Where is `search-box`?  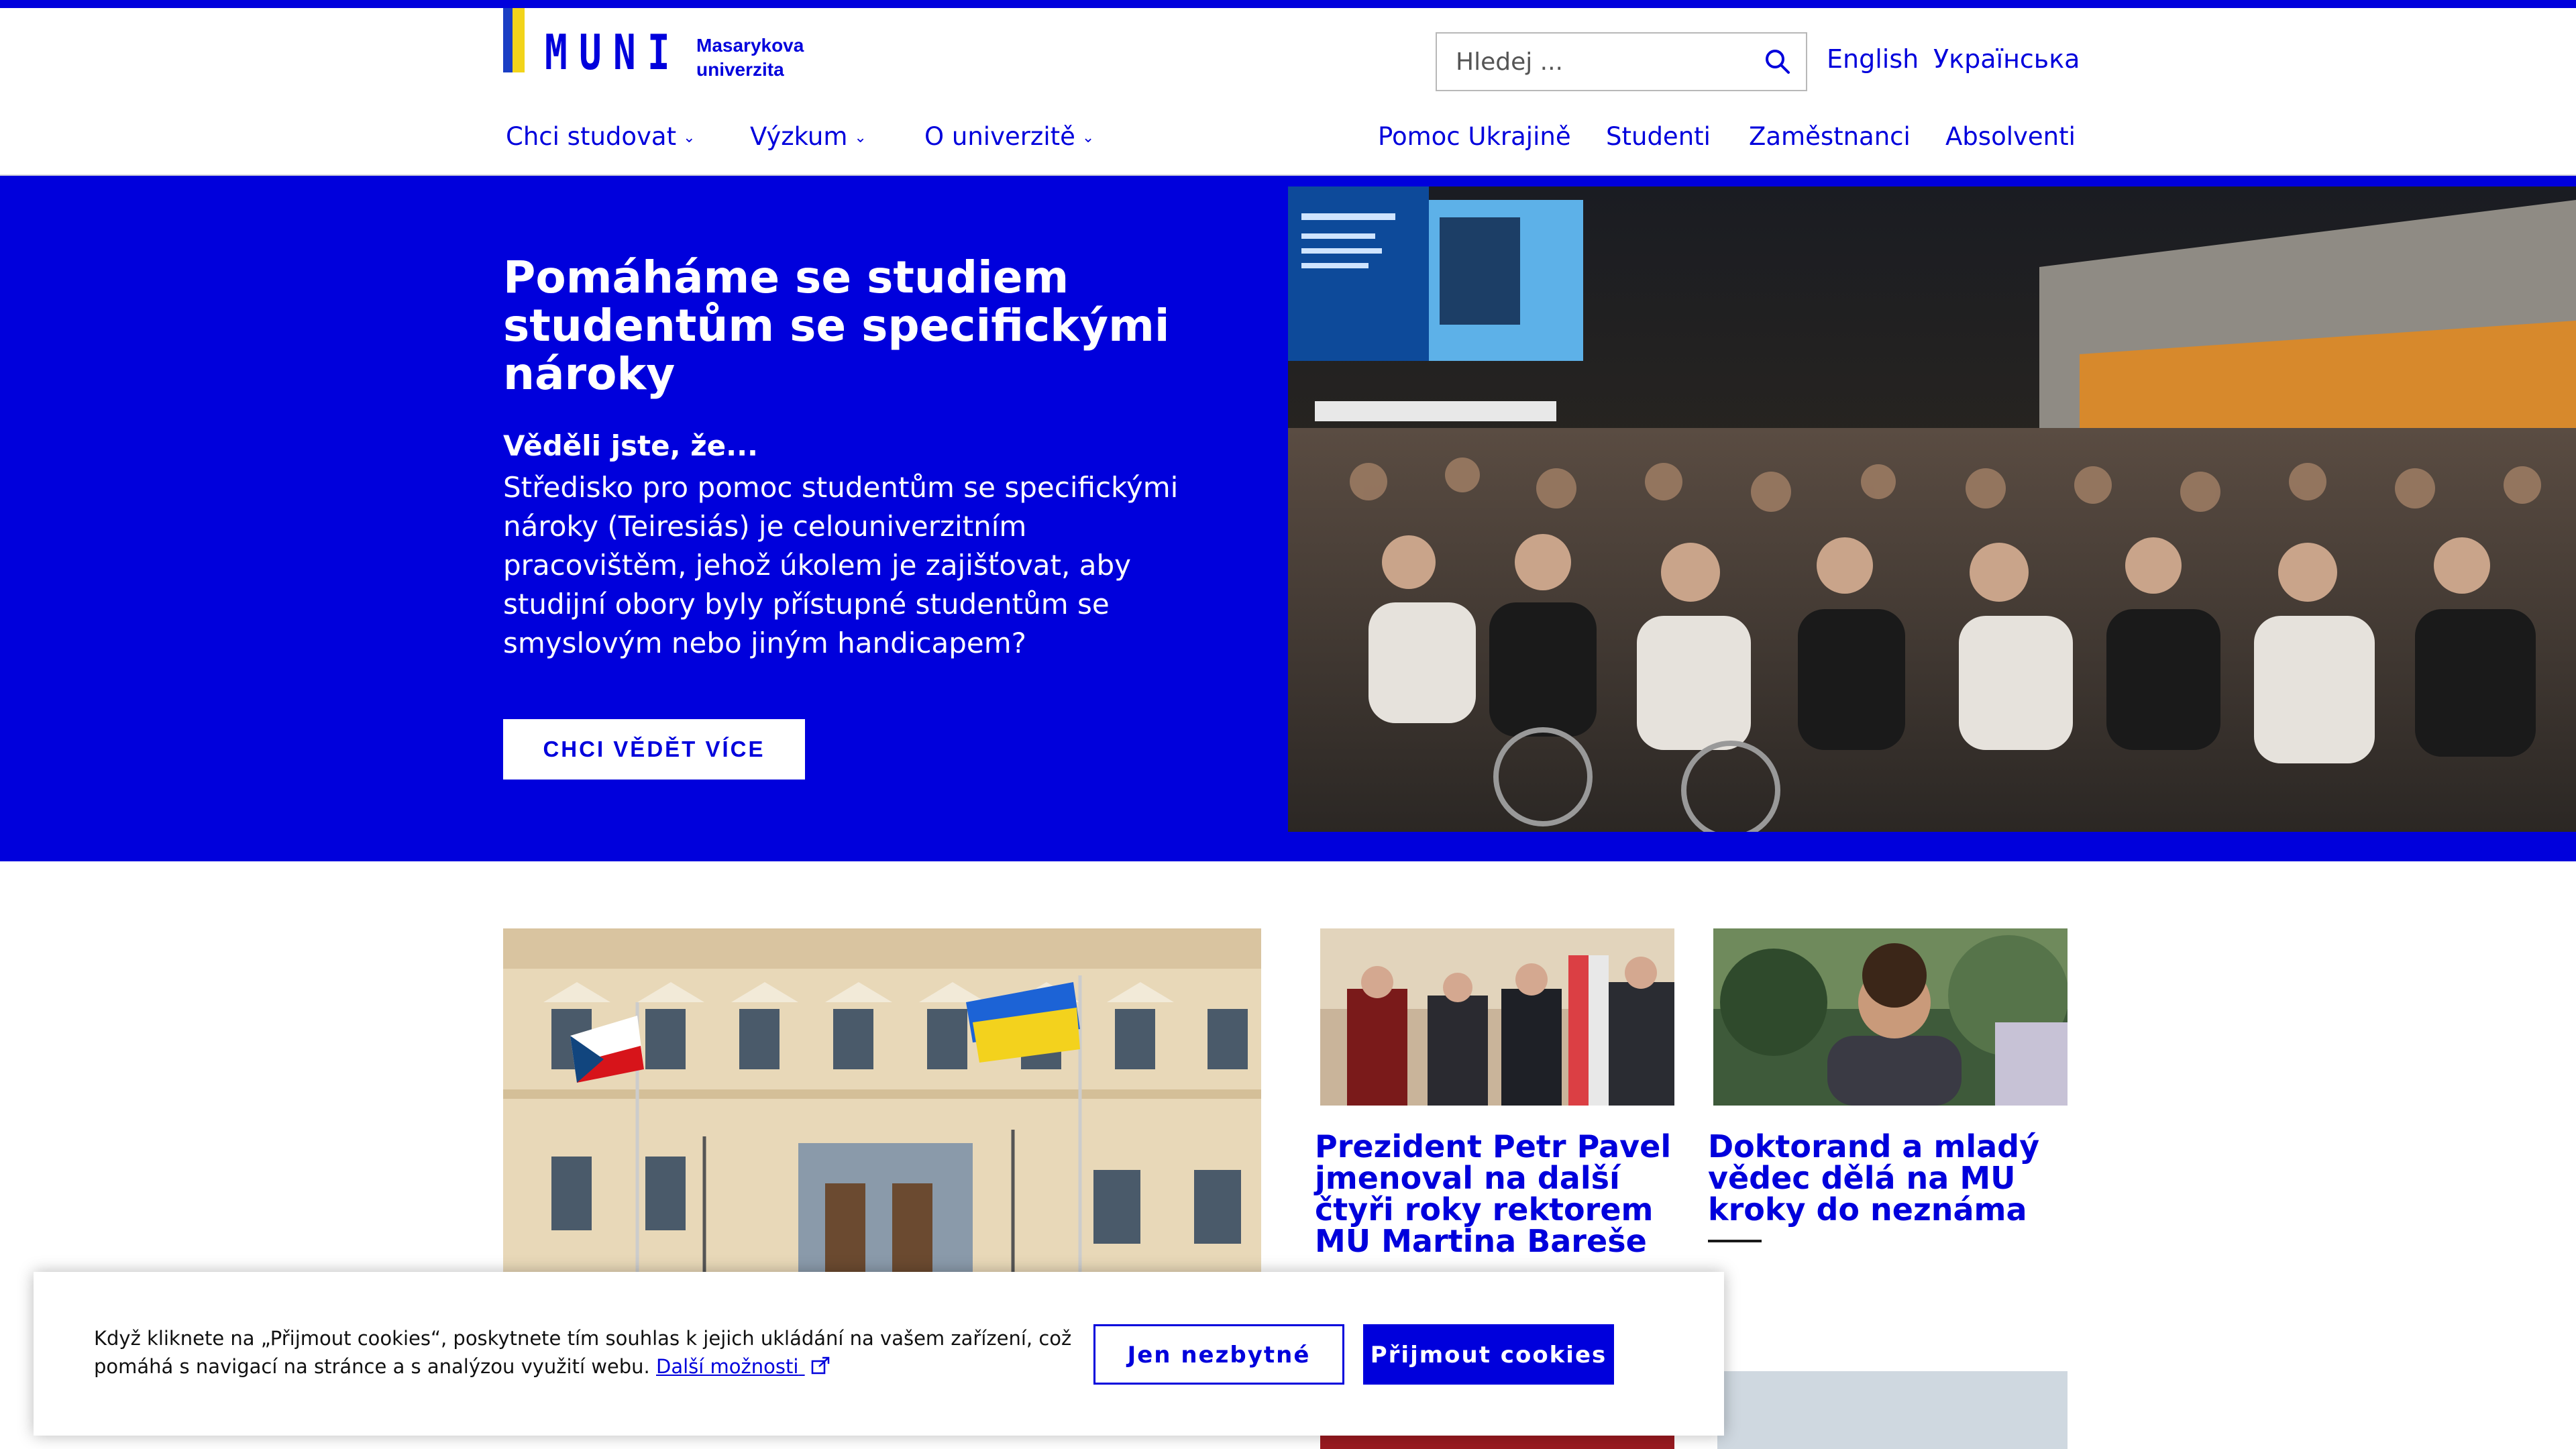 search-box is located at coordinates (1621, 61).